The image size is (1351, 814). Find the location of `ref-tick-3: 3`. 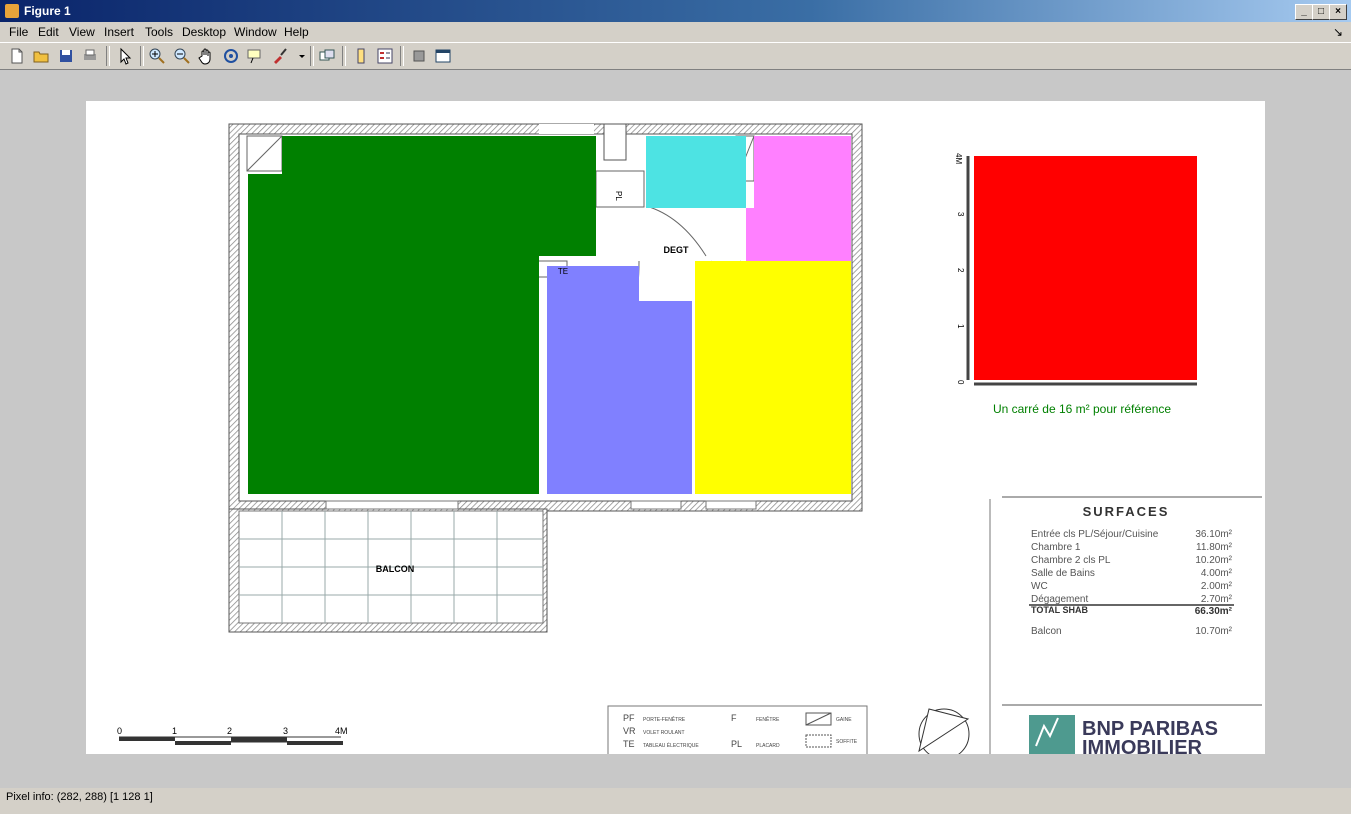

ref-tick-3: 3 is located at coordinates (960, 214).